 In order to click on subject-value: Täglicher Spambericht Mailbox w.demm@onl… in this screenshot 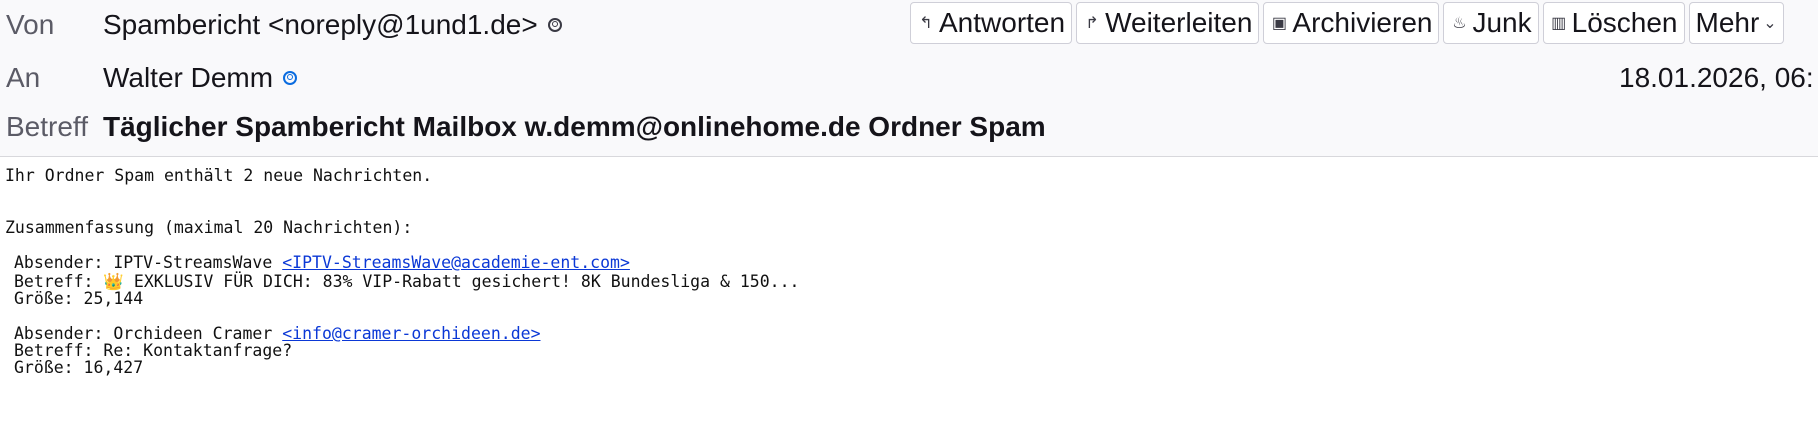, I will do `click(574, 126)`.